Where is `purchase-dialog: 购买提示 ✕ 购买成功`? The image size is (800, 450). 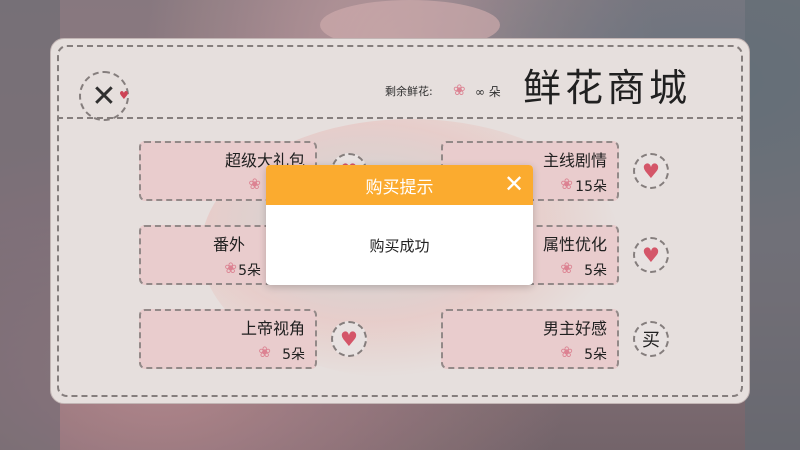
purchase-dialog: 购买提示 ✕ 购买成功 is located at coordinates (399, 225).